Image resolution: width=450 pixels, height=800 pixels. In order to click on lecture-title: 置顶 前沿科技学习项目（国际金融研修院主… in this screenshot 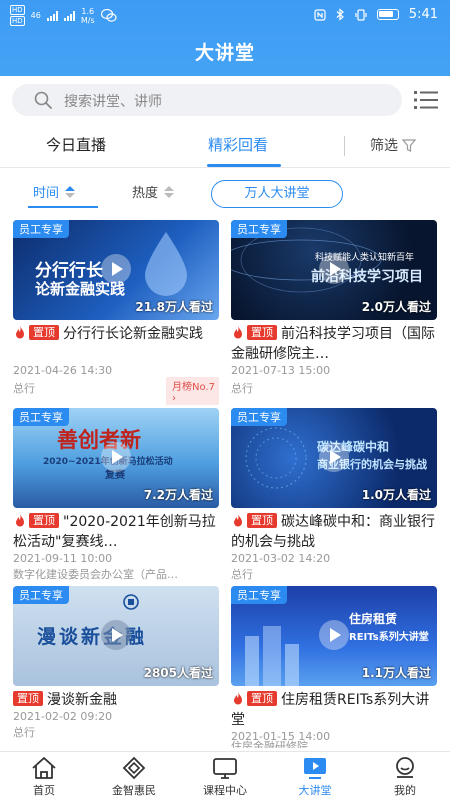, I will do `click(334, 344)`.